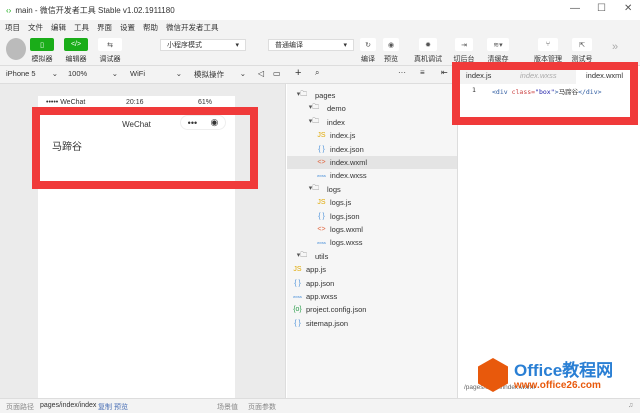 The image size is (640, 413). Describe the element at coordinates (368, 59) in the screenshot. I see `compile-label: 编译` at that location.